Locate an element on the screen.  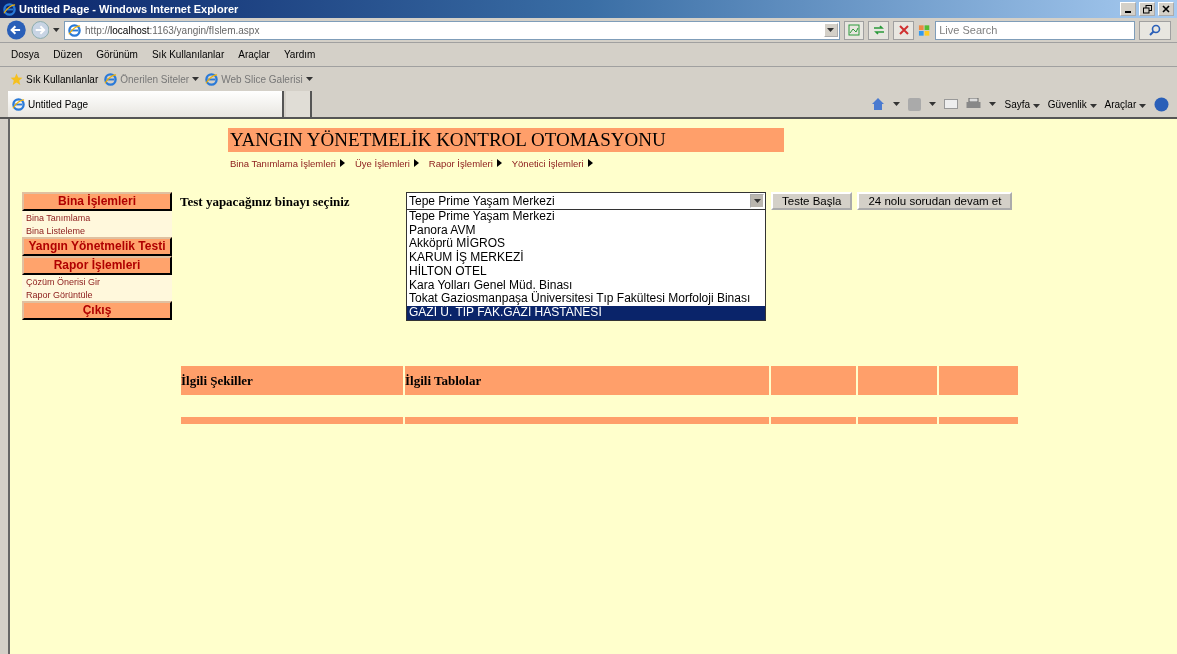
building-select: Tepe Prime Yaşam Merkezi is located at coordinates (586, 201).